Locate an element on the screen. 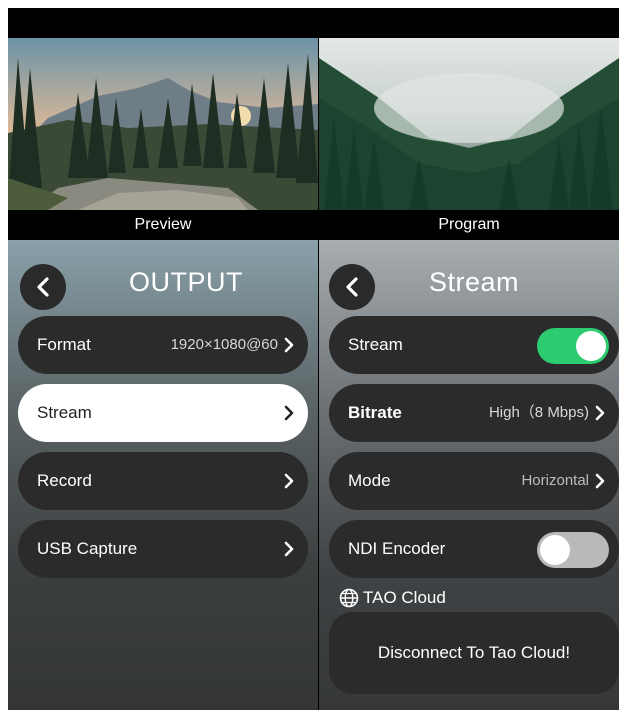 This screenshot has height=710, width=619. menu-item-record: Record is located at coordinates (163, 481).